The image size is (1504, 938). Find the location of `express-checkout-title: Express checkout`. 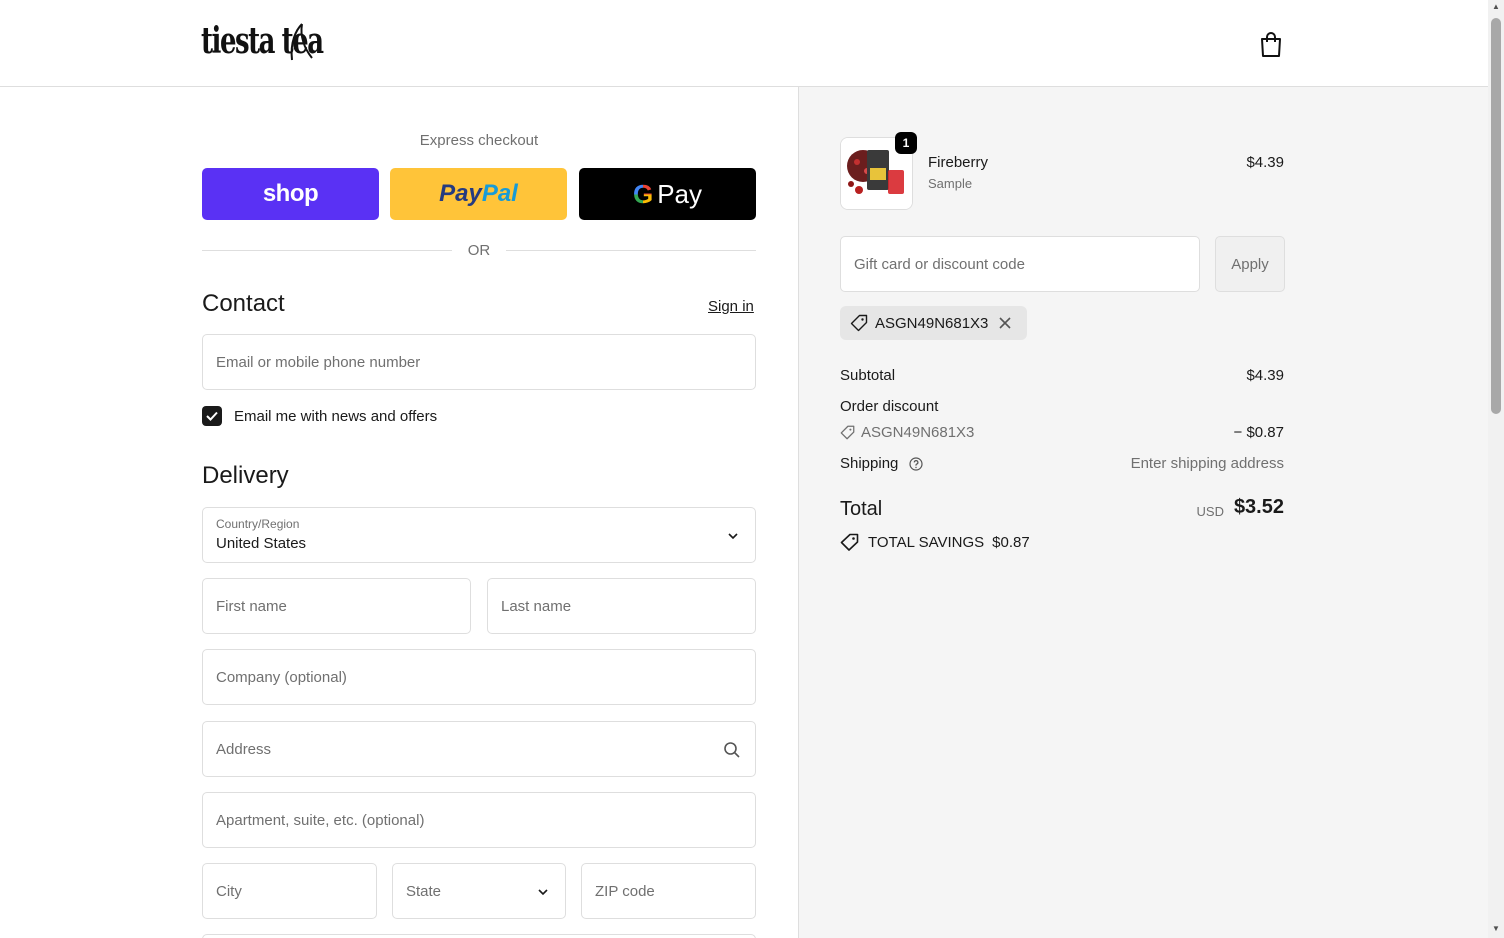

express-checkout-title: Express checkout is located at coordinates (479, 140).